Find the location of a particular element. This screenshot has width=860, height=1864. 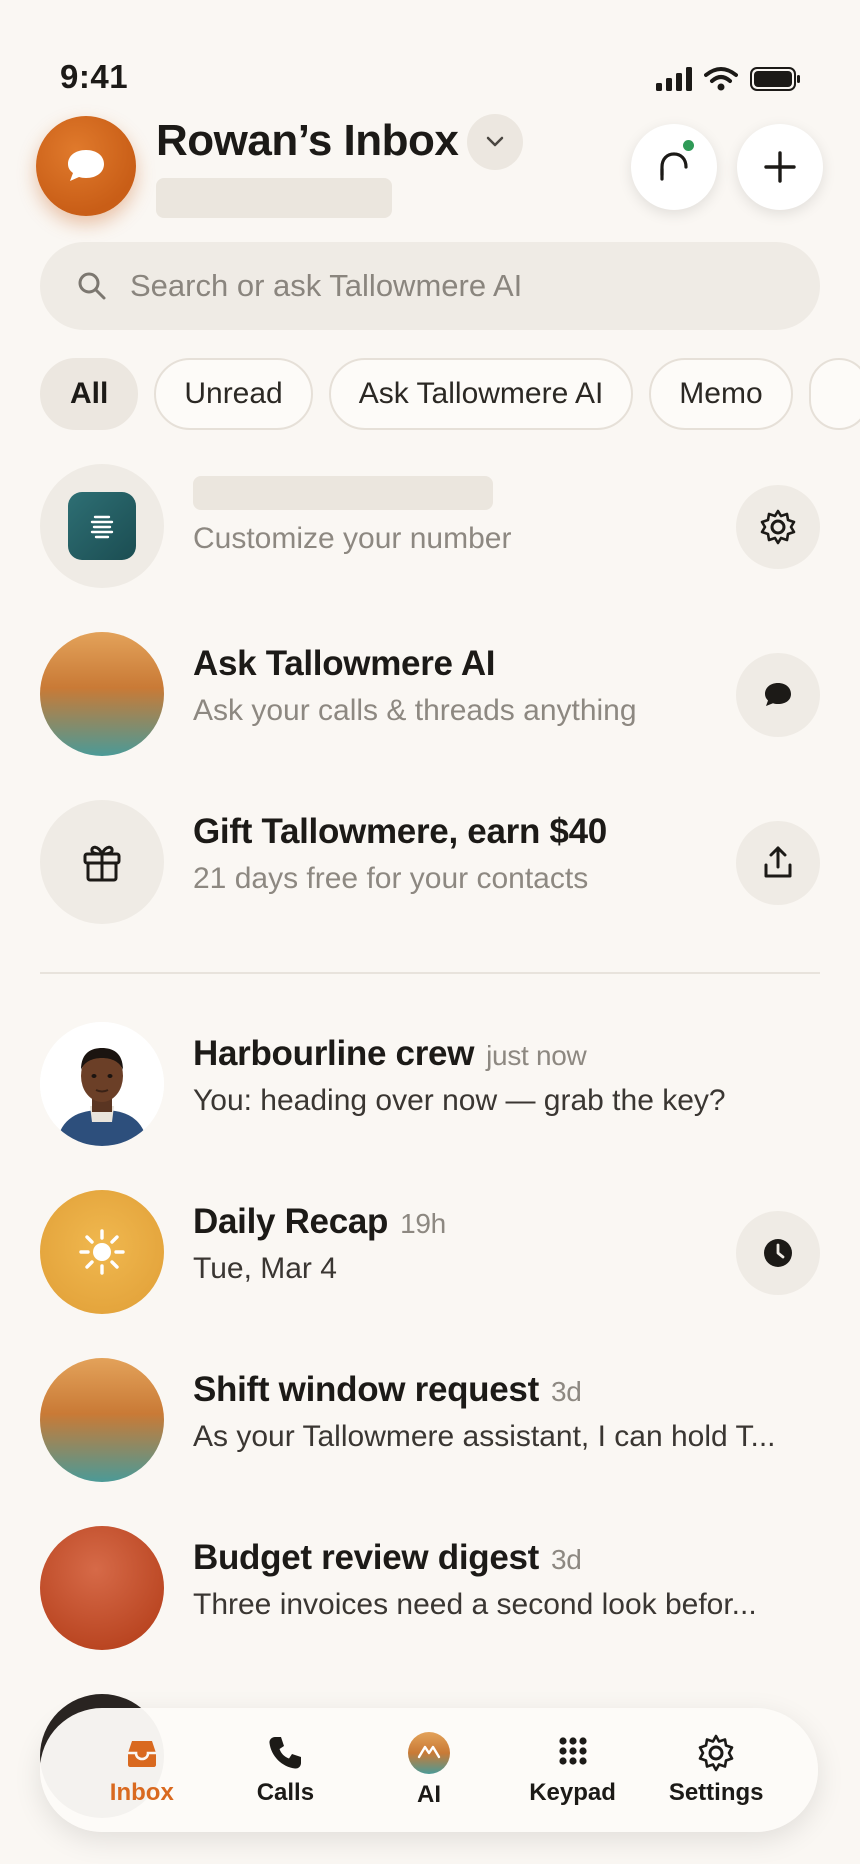

number-title-placeholder is located at coordinates (343, 493).